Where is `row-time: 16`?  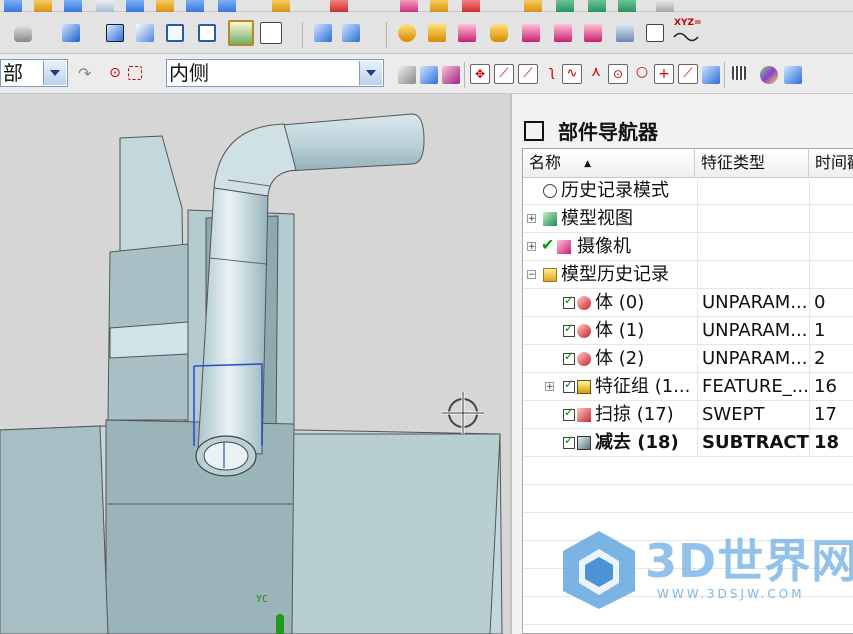 row-time: 16 is located at coordinates (831, 387).